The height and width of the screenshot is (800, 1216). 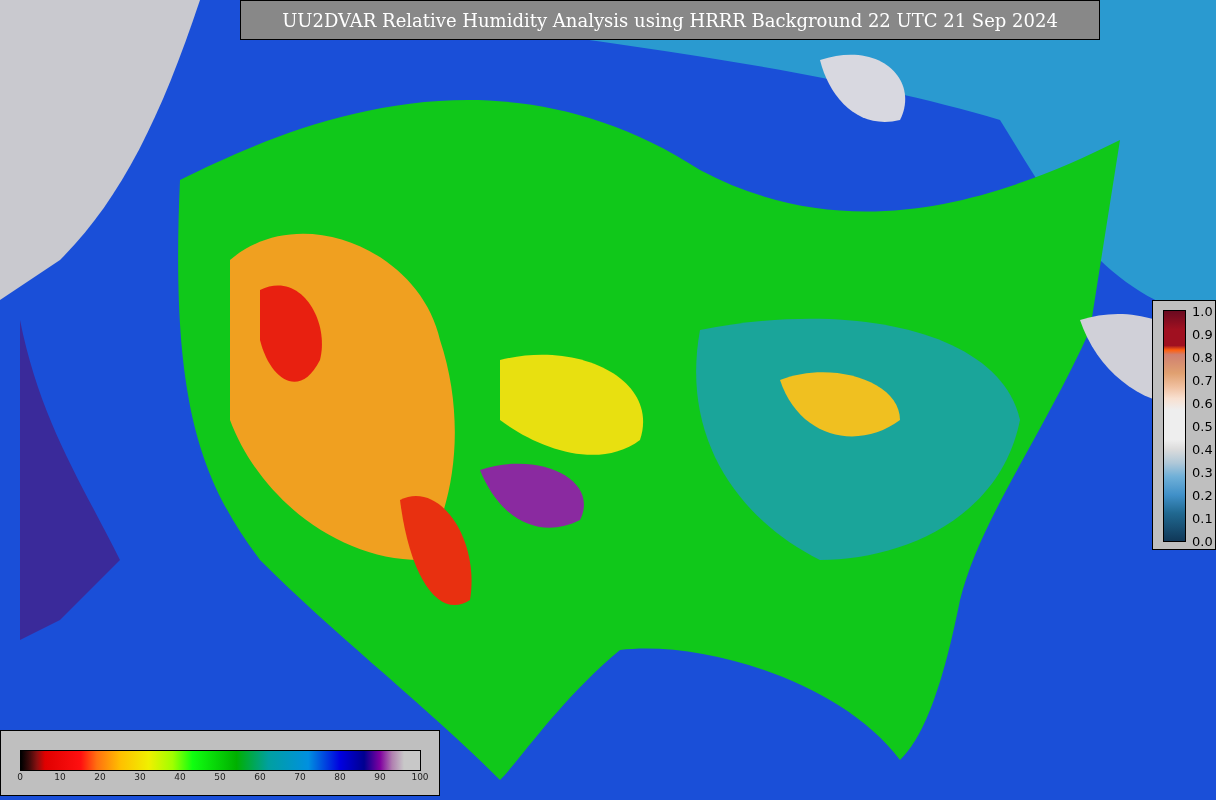 I want to click on colorbar-tick-label: 70, so click(x=300, y=777).